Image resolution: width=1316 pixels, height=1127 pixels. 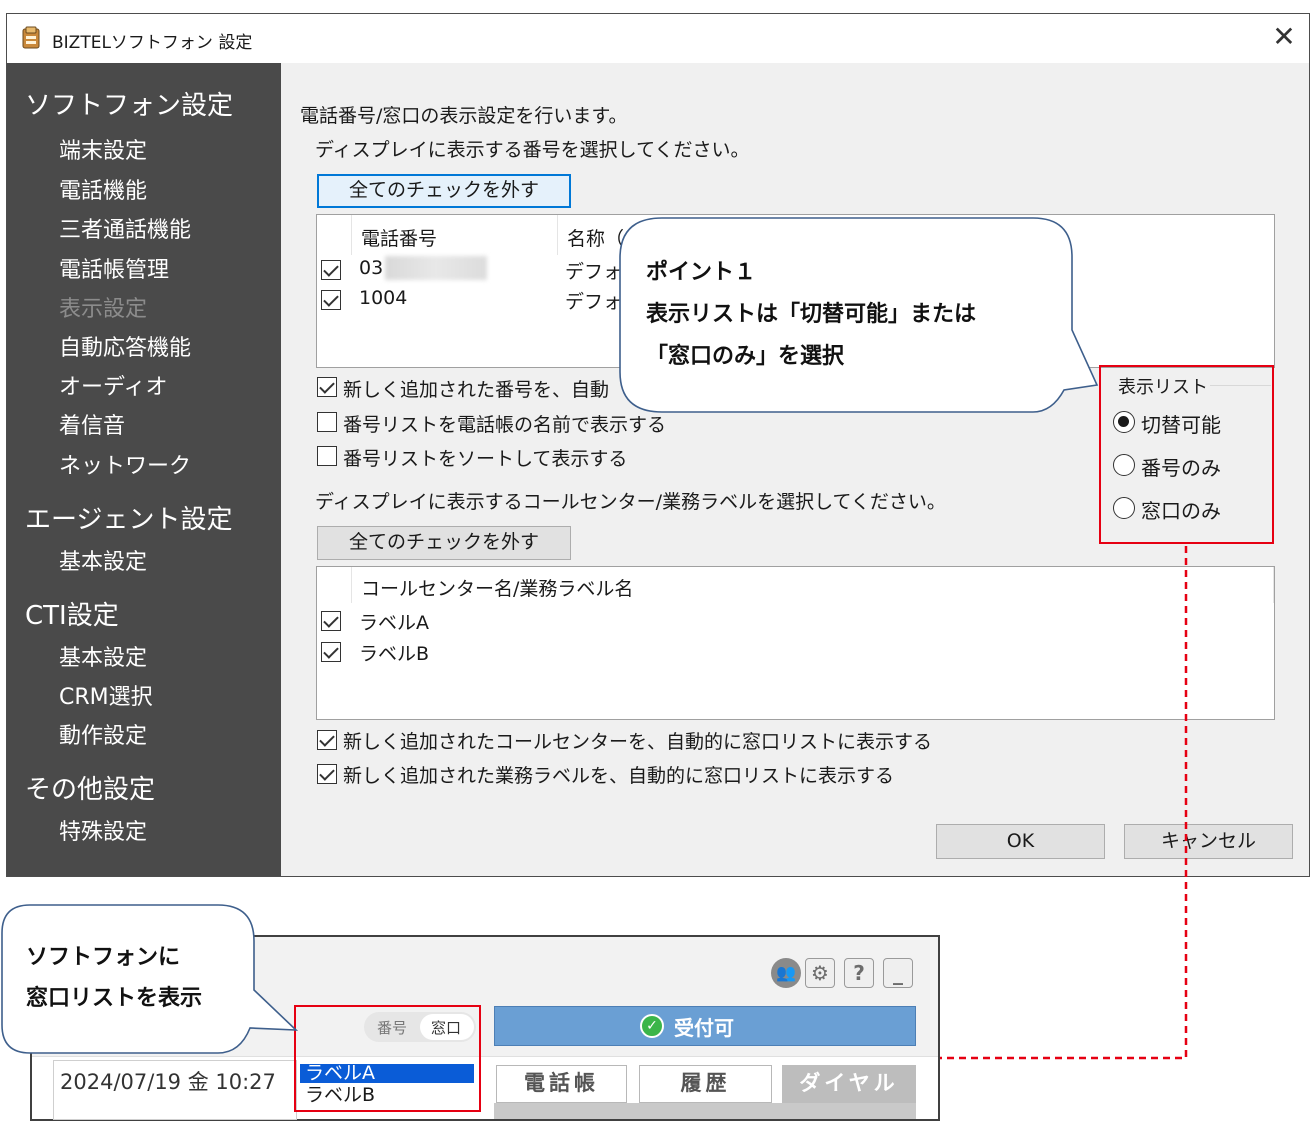 I want to click on phone-callout-line1: ソフトフォンに, so click(x=103, y=957).